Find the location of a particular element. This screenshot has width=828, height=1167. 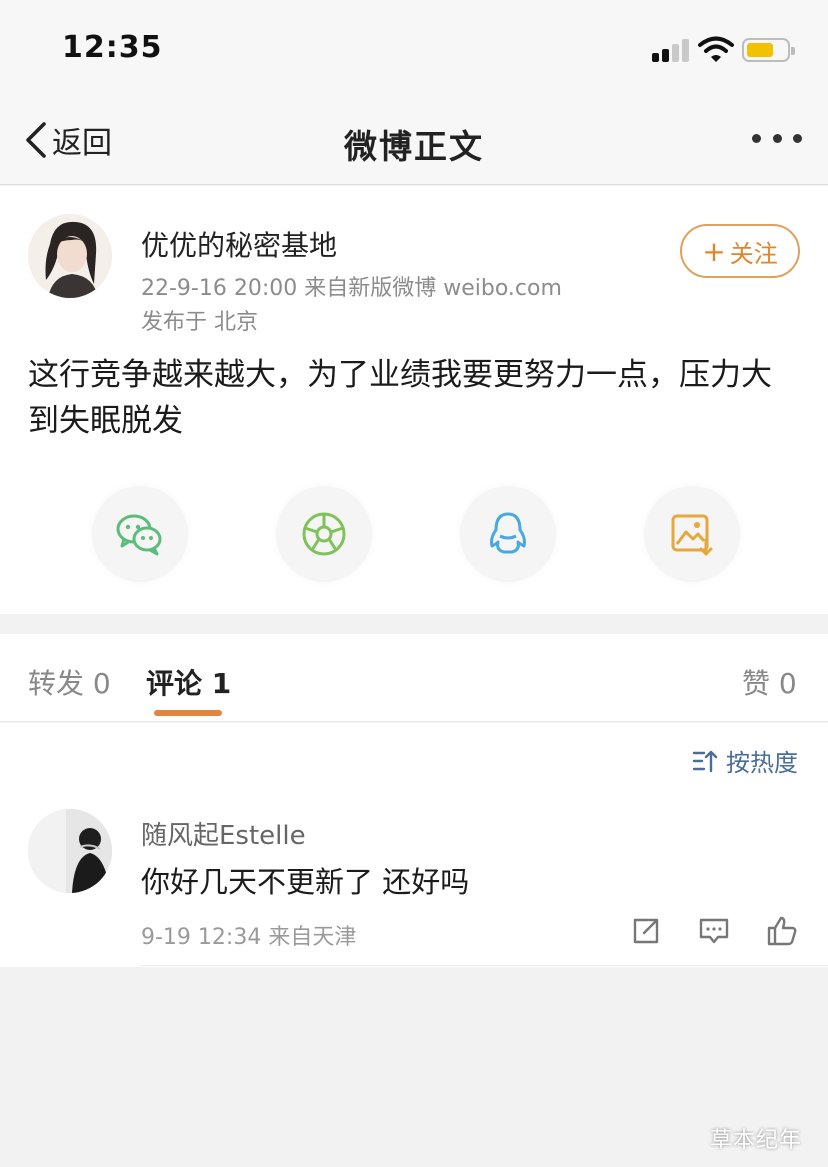

more-dots-icon is located at coordinates (777, 140).